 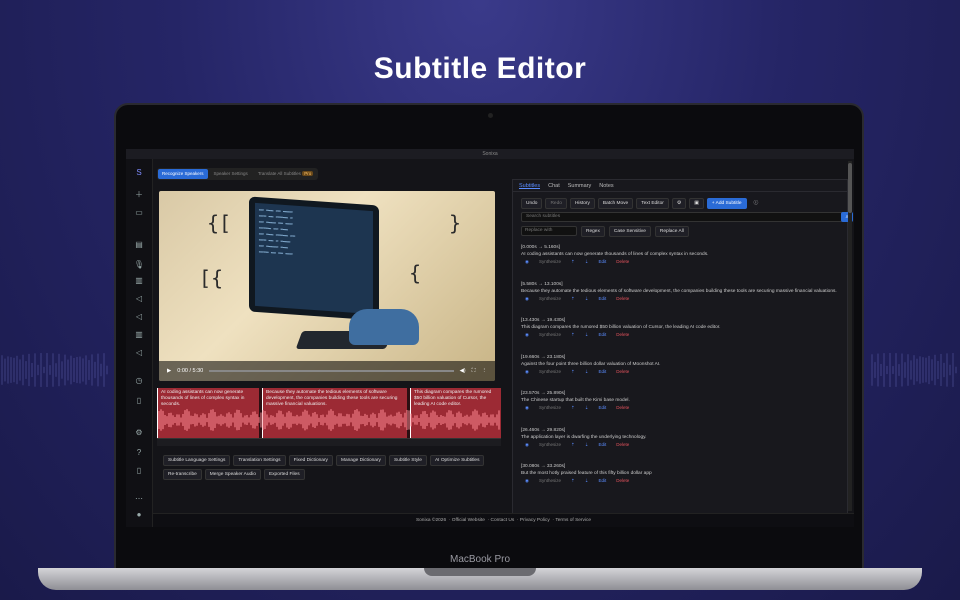 What do you see at coordinates (530, 185) in the screenshot?
I see `tab-subtitles: Subtitles` at bounding box center [530, 185].